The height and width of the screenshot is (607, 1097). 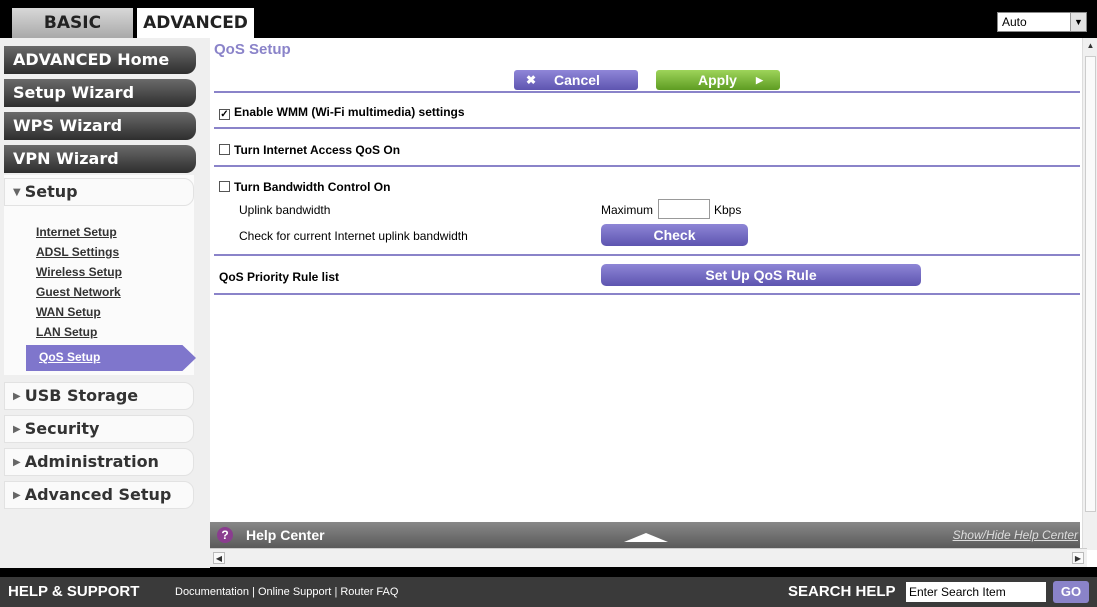 I want to click on scroll-right-icon: ▶, so click(x=1078, y=558).